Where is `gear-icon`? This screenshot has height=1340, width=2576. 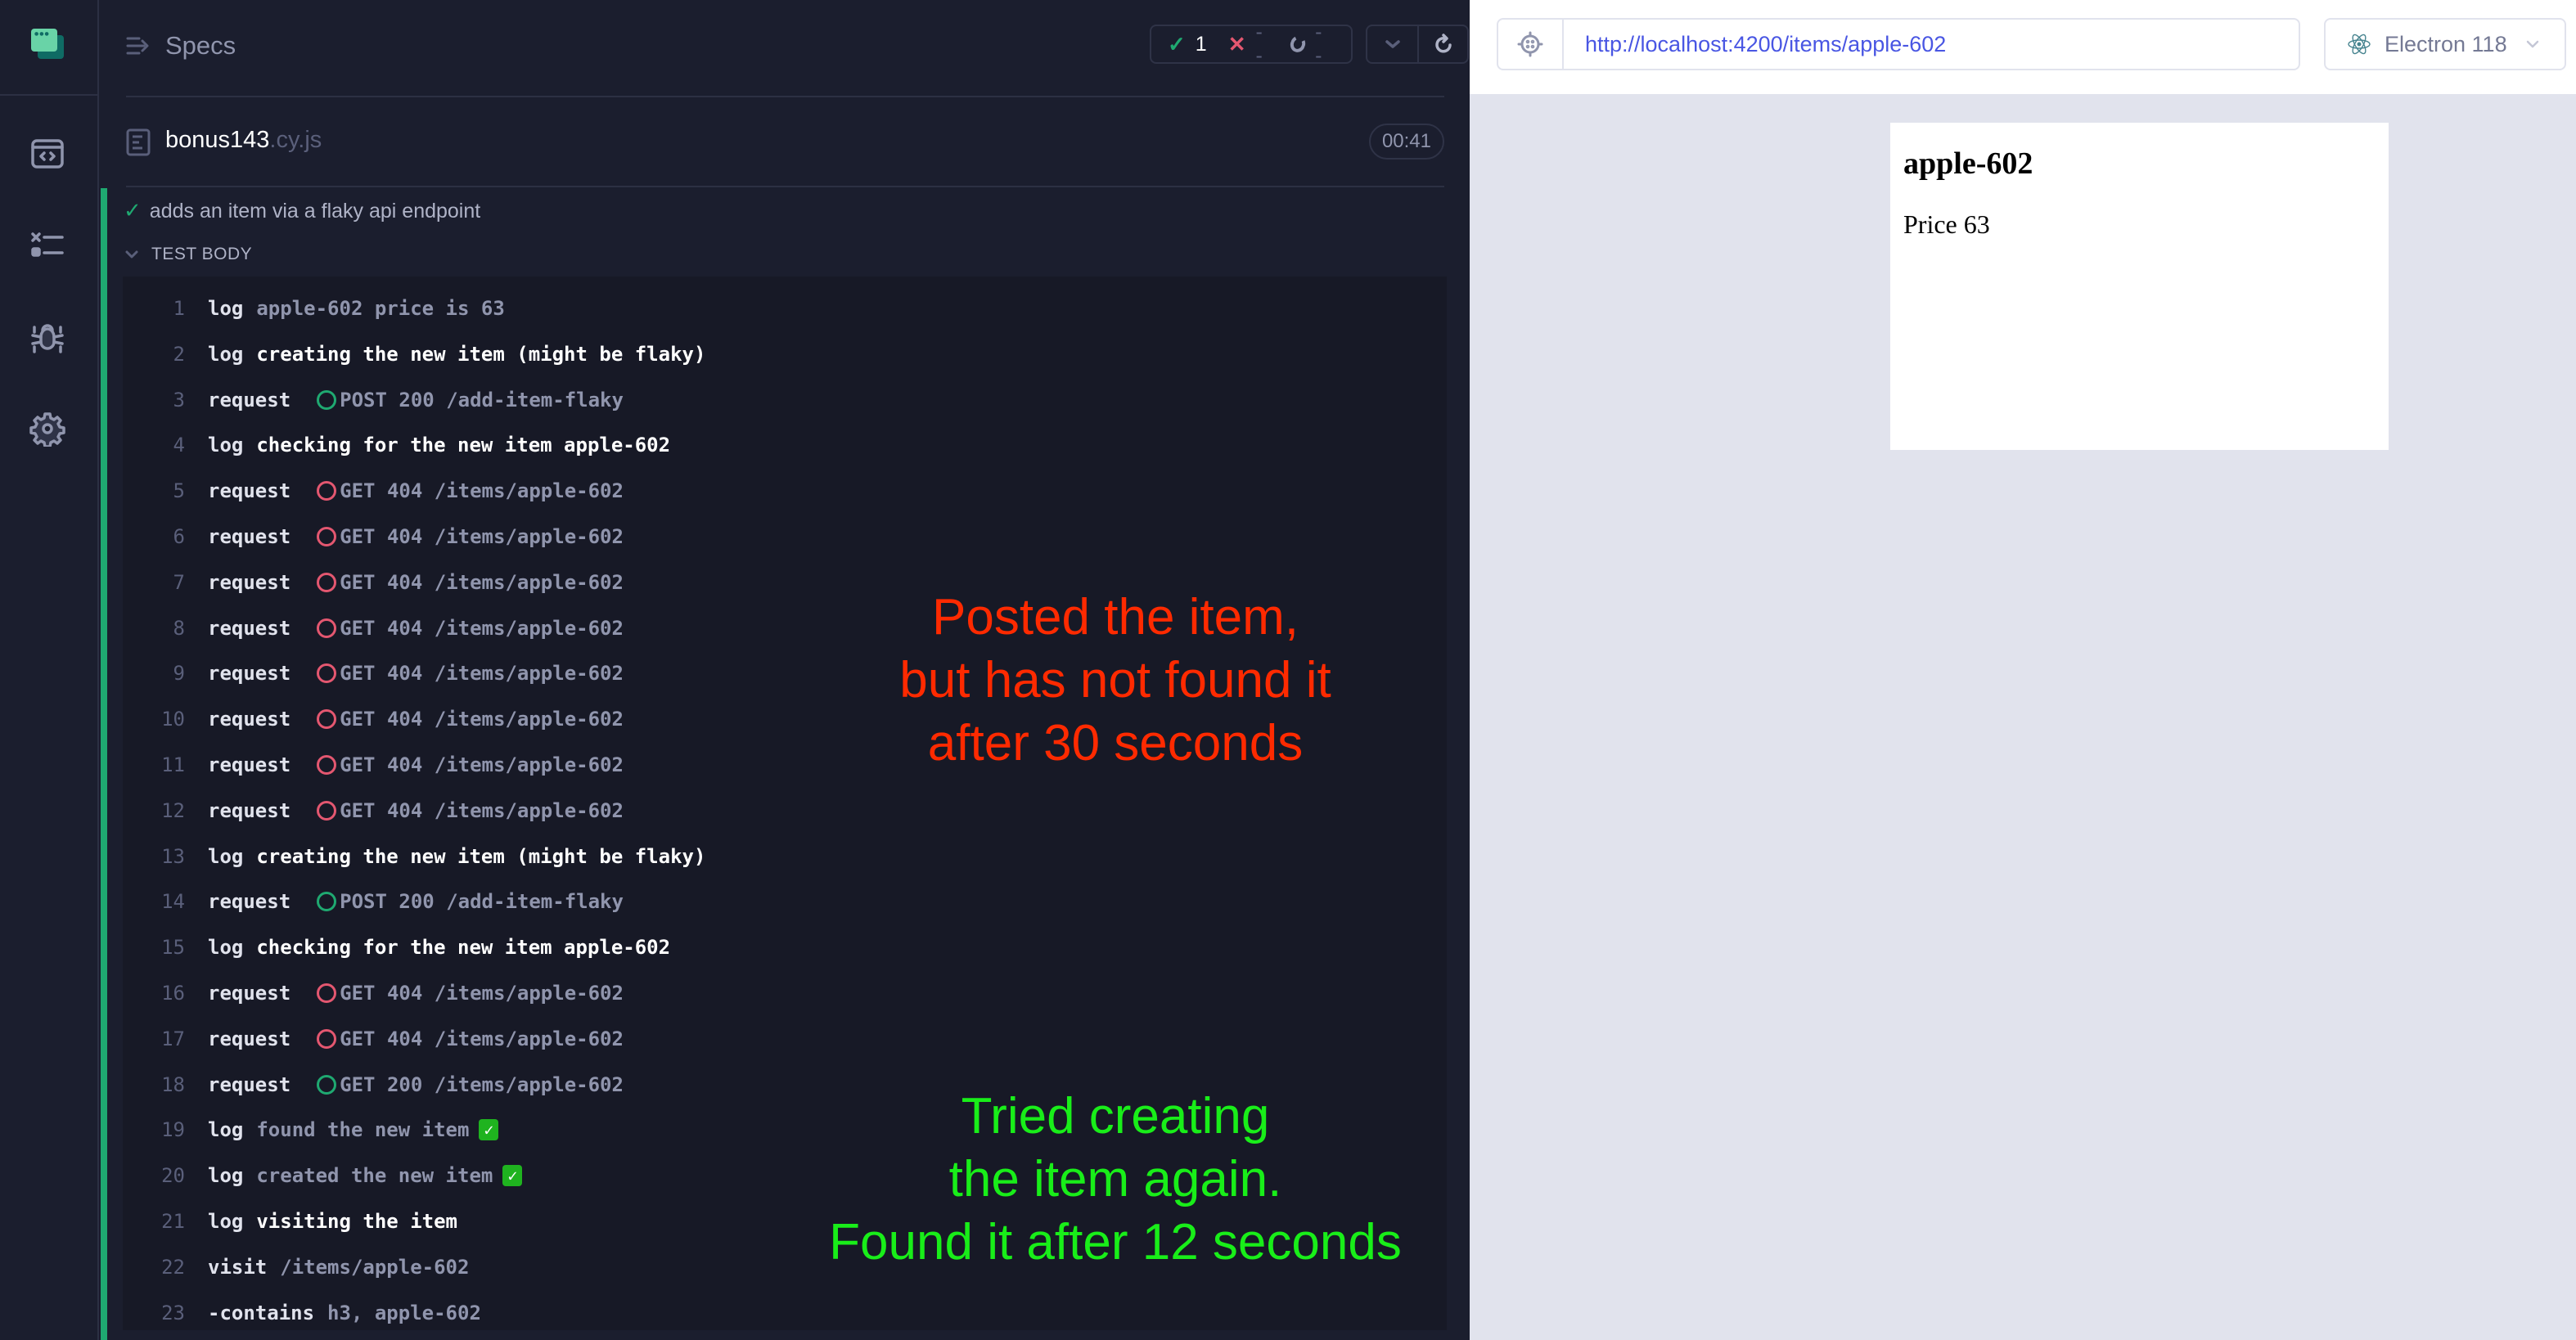 gear-icon is located at coordinates (47, 429).